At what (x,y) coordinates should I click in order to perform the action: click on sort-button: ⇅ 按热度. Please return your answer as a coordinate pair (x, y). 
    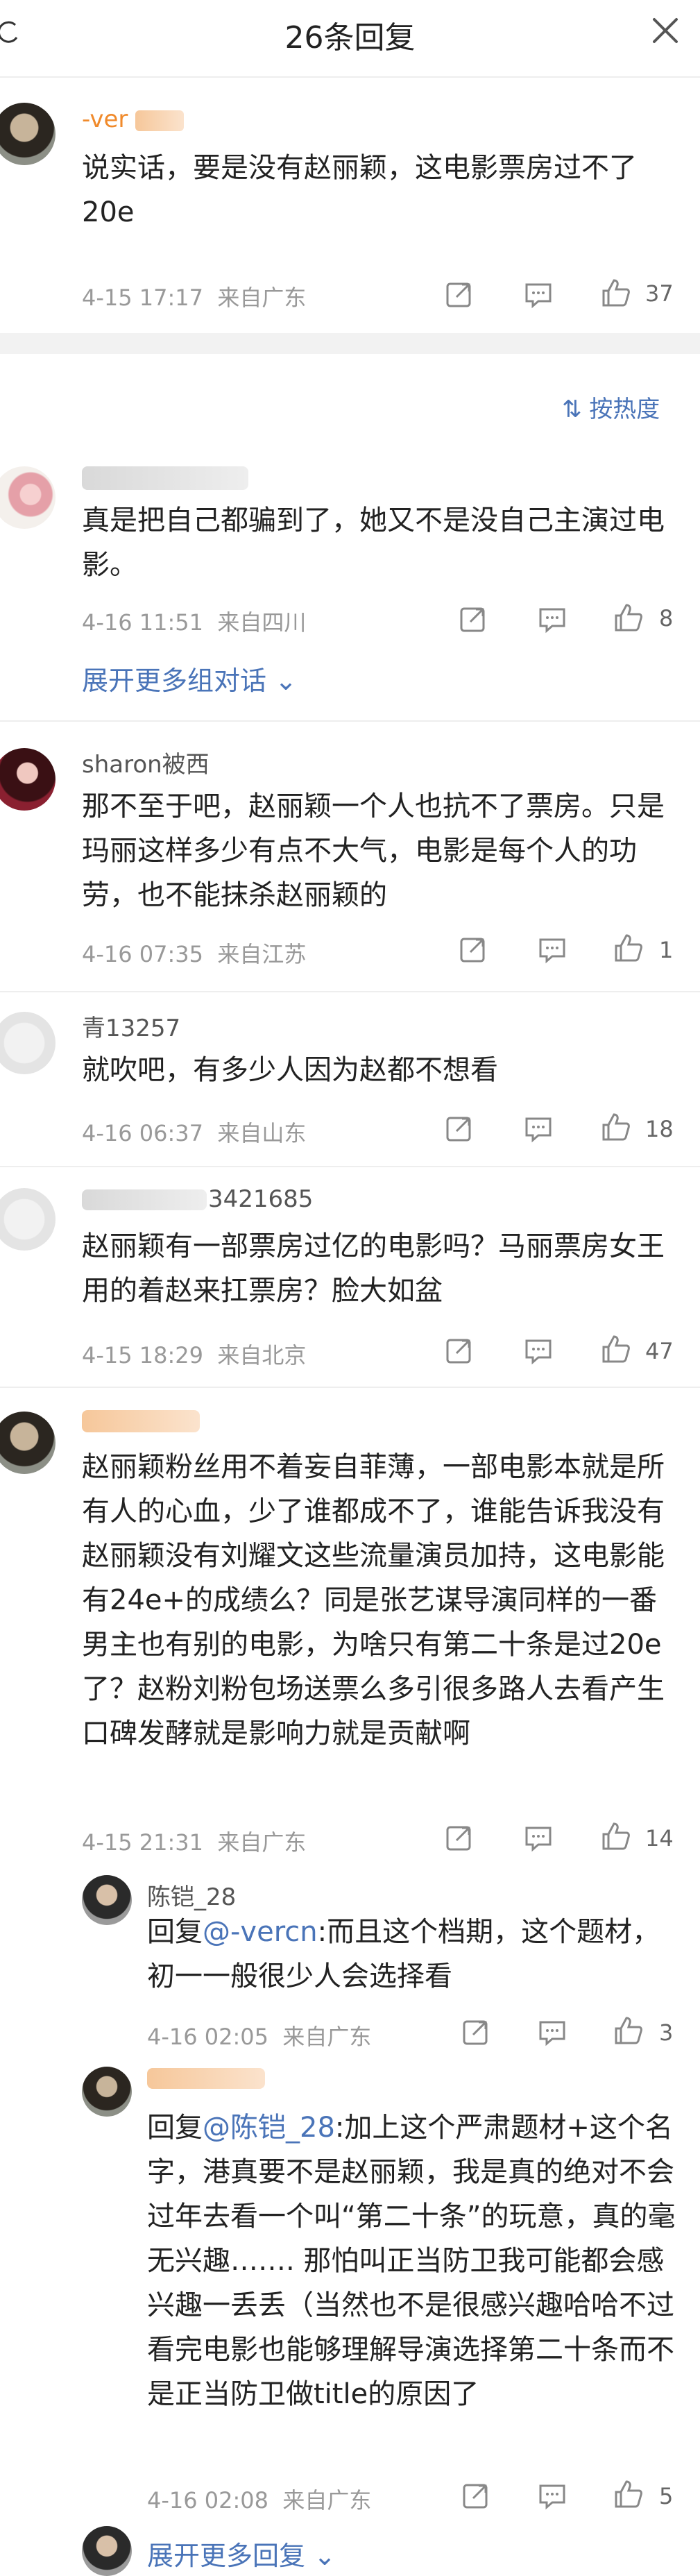
    Looking at the image, I should click on (611, 407).